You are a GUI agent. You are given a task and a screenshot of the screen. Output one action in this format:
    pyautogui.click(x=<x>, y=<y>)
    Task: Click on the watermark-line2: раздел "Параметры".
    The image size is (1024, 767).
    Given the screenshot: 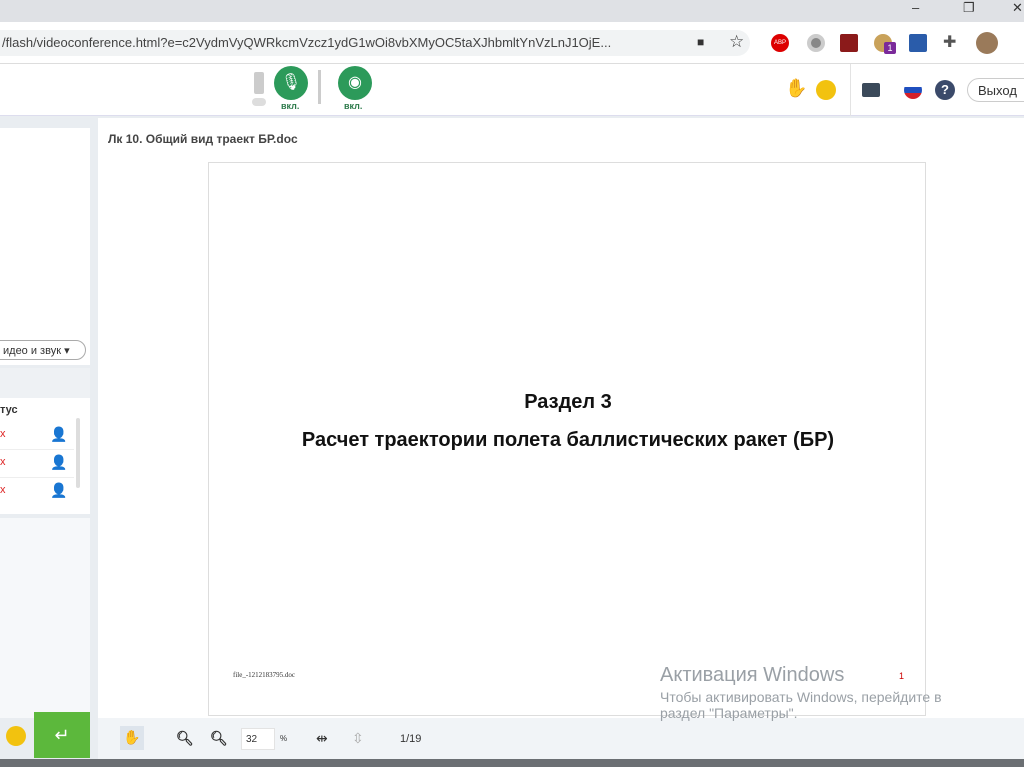 What is the action you would take?
    pyautogui.click(x=729, y=713)
    